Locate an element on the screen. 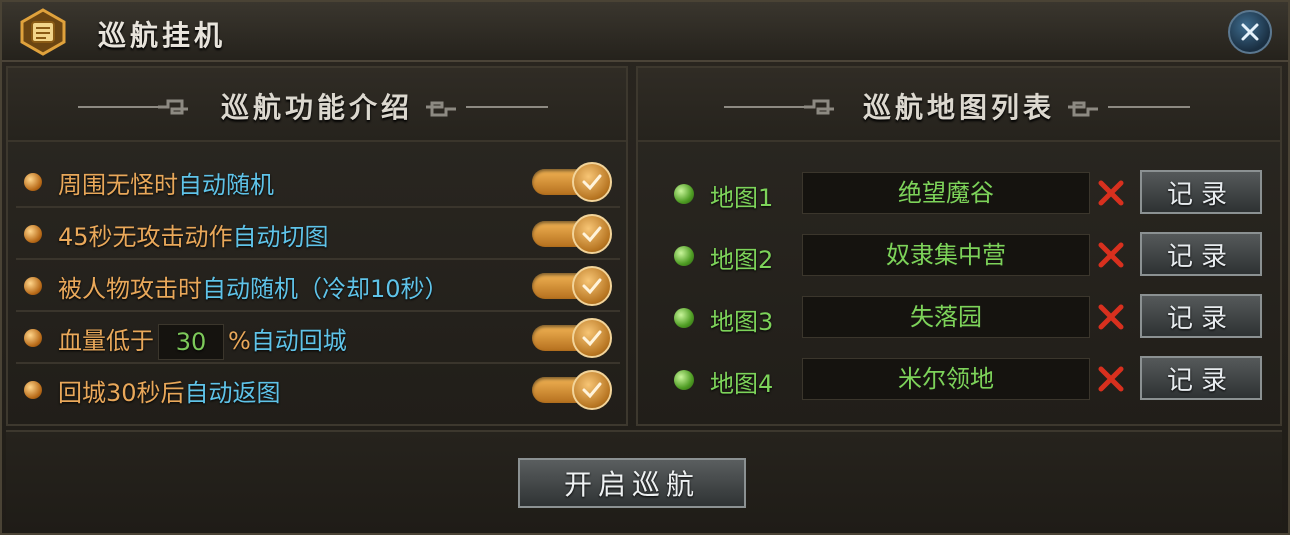  hp-threshold-input: 30 is located at coordinates (191, 342).